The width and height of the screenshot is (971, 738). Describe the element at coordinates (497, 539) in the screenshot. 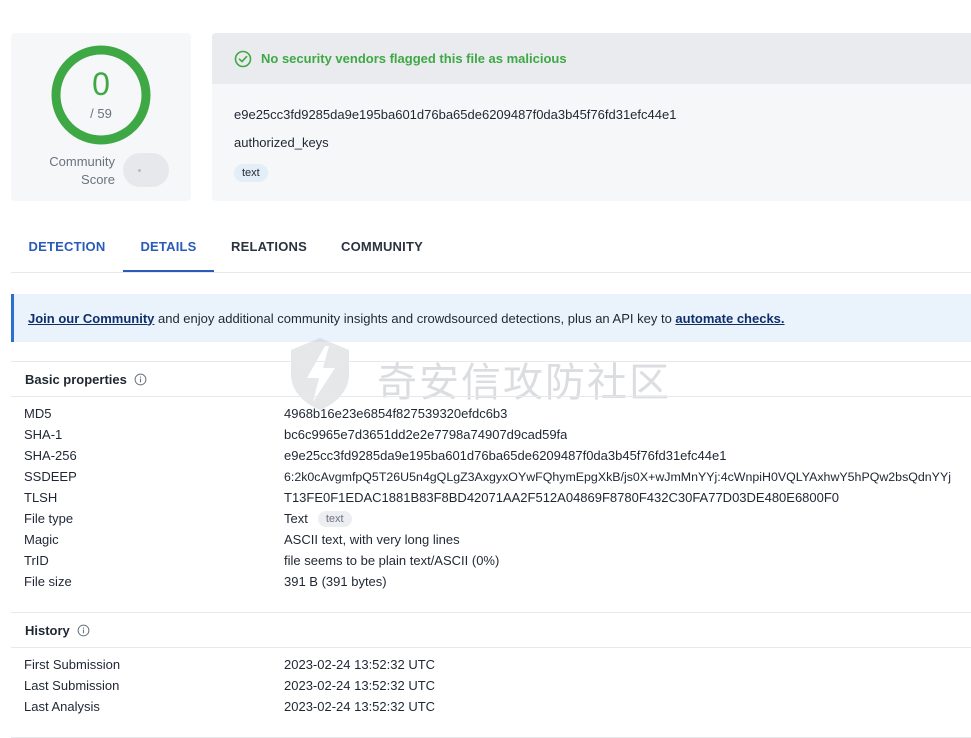

I see `property-row-magic: Magic ASCII text, with very long lines` at that location.